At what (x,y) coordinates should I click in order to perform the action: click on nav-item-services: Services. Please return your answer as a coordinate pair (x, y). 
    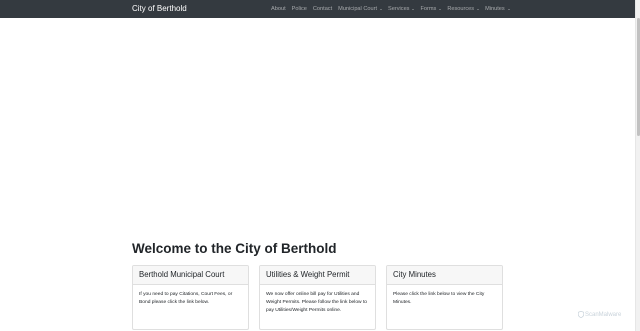
    Looking at the image, I should click on (401, 9).